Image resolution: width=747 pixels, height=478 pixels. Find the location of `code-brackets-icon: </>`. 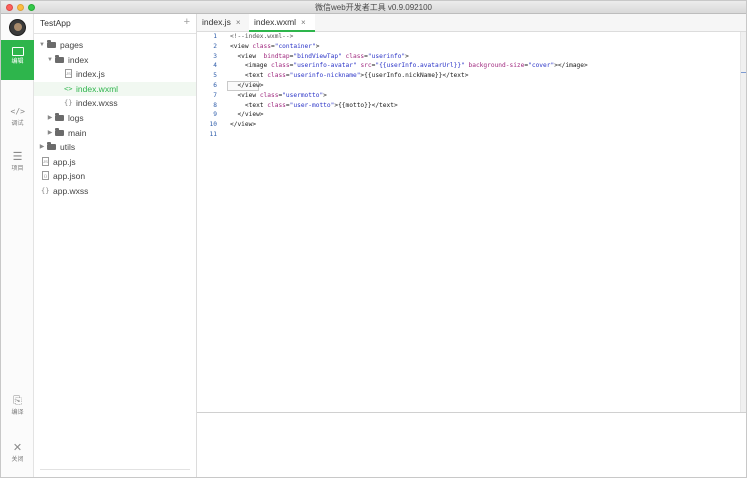

code-brackets-icon: </> is located at coordinates (17, 111).